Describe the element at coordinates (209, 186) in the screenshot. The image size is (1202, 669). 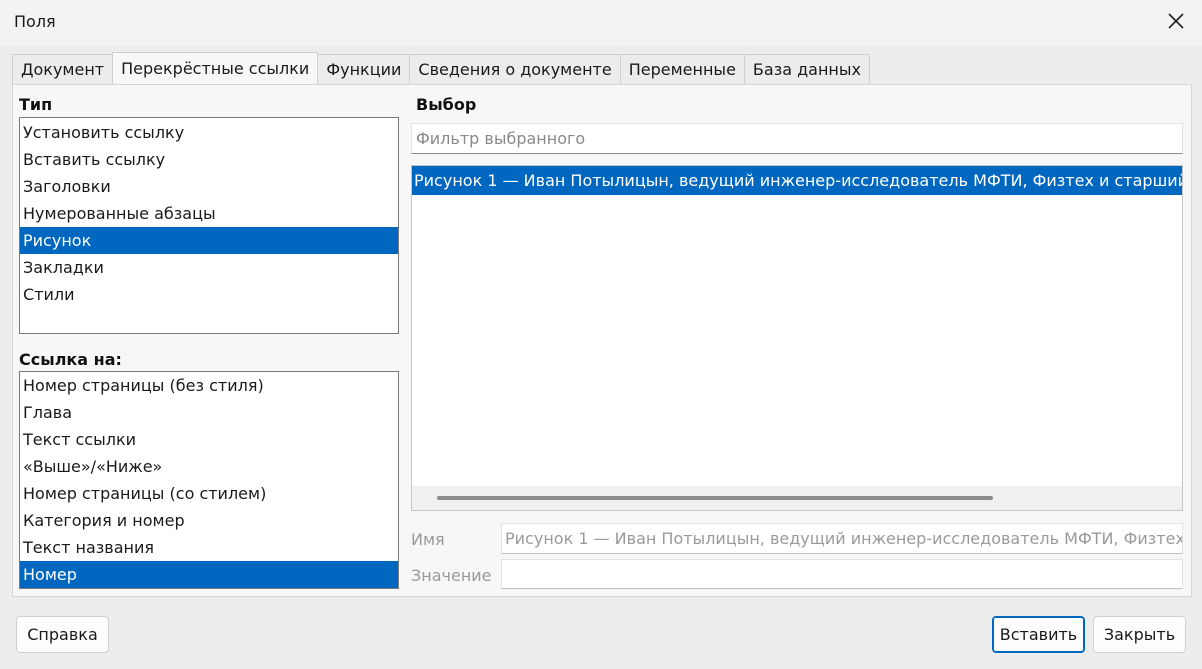
I see `type-item: Заголовки` at that location.